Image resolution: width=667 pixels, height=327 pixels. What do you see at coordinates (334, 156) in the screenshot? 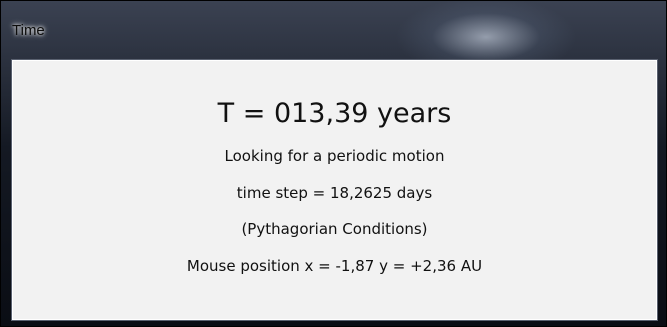
I see `status-text: Looking for a periodic motion` at bounding box center [334, 156].